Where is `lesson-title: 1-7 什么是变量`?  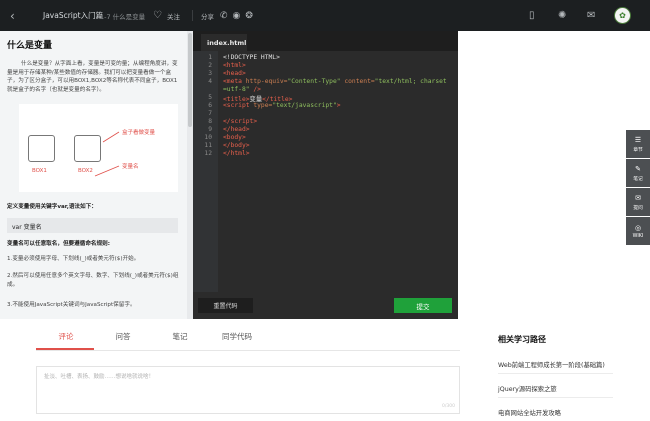 lesson-title: 1-7 什么是变量 is located at coordinates (123, 16).